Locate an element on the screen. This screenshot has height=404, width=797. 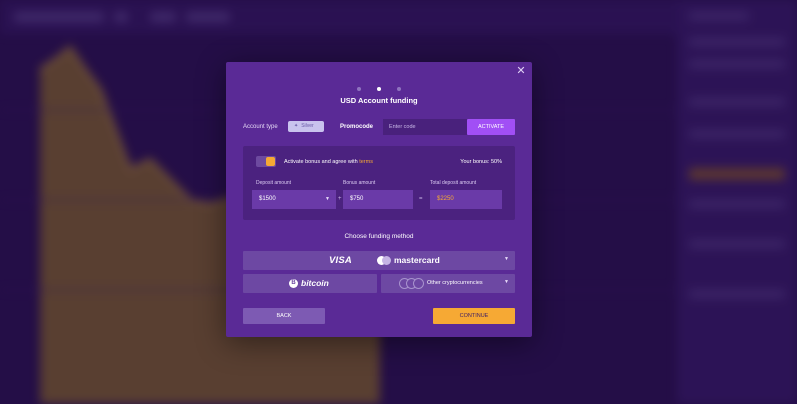
equals-sign: = is located at coordinates (421, 199).